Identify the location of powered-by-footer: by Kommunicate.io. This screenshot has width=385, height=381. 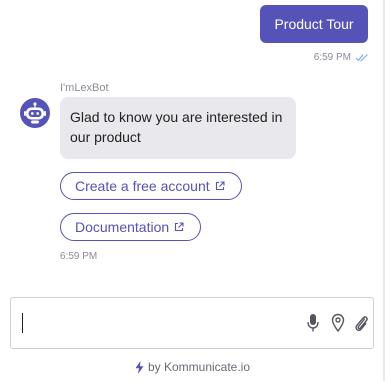
(192, 367).